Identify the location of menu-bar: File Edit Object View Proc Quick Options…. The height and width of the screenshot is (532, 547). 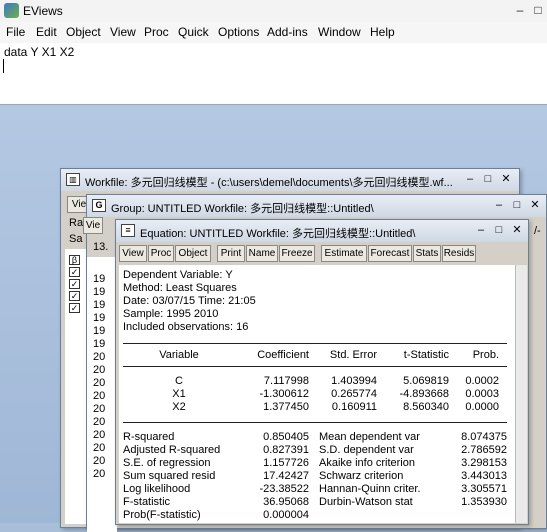
(273, 32).